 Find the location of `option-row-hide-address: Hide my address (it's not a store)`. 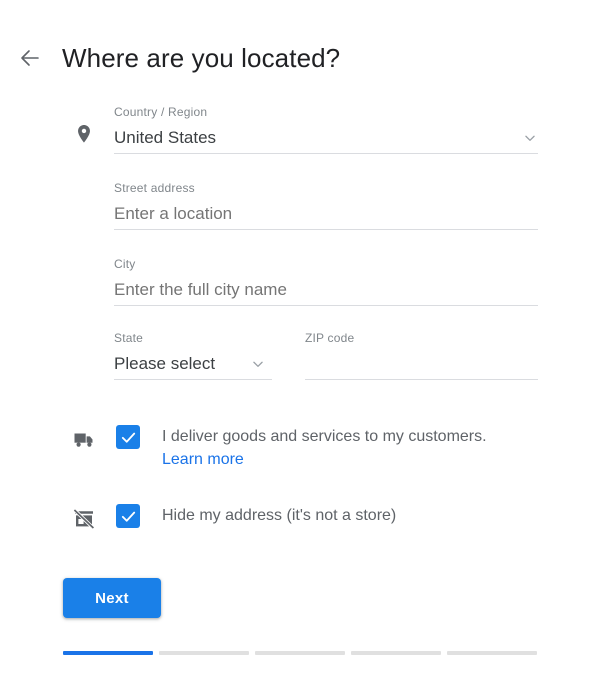

option-row-hide-address: Hide my address (it's not a store) is located at coordinates (300, 525).